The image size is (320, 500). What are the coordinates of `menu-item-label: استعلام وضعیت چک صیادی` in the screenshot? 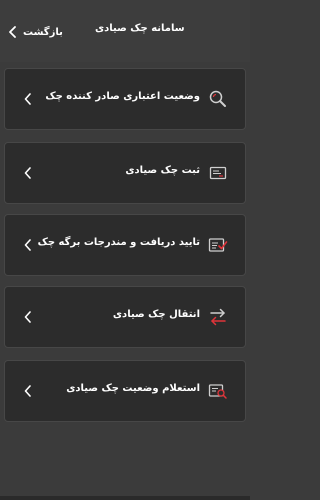 It's located at (133, 388).